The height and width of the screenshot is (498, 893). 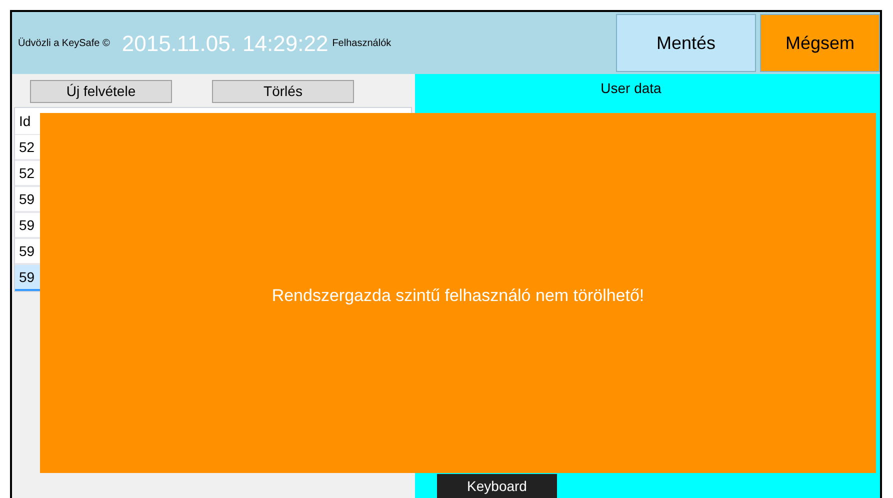 I want to click on column-header: Id, so click(x=24, y=121).